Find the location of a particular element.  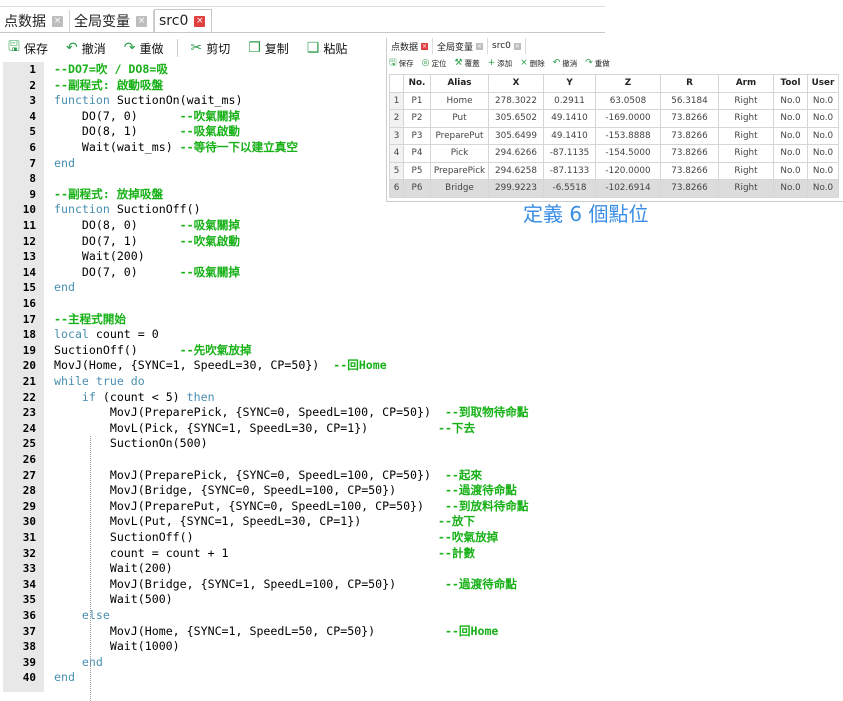

panel-tab-point-data: 点数据 × is located at coordinates (410, 46).